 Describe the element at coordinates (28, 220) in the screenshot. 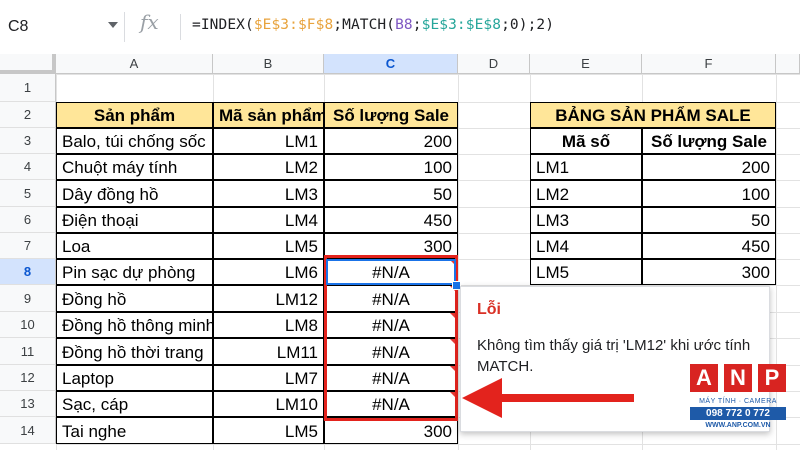

I see `row-header-6: 6` at that location.